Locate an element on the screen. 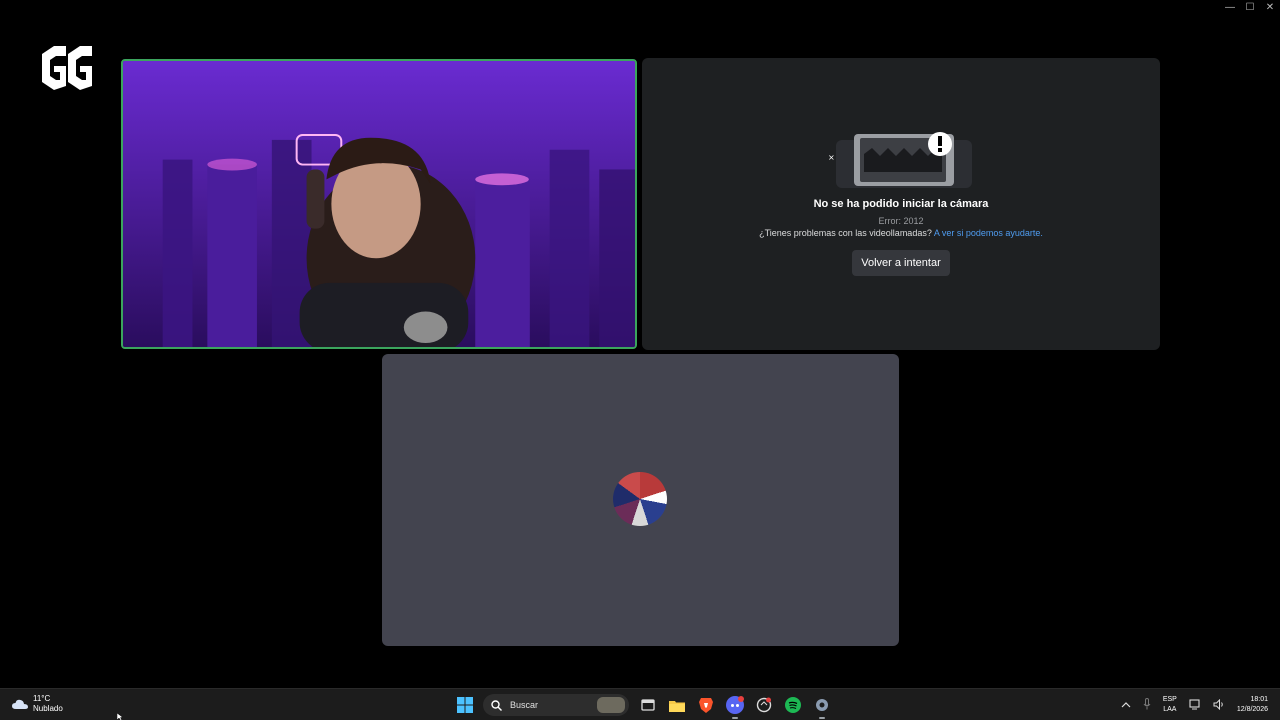 This screenshot has height=720, width=1280. camera-error-illustration: × is located at coordinates (900, 160).